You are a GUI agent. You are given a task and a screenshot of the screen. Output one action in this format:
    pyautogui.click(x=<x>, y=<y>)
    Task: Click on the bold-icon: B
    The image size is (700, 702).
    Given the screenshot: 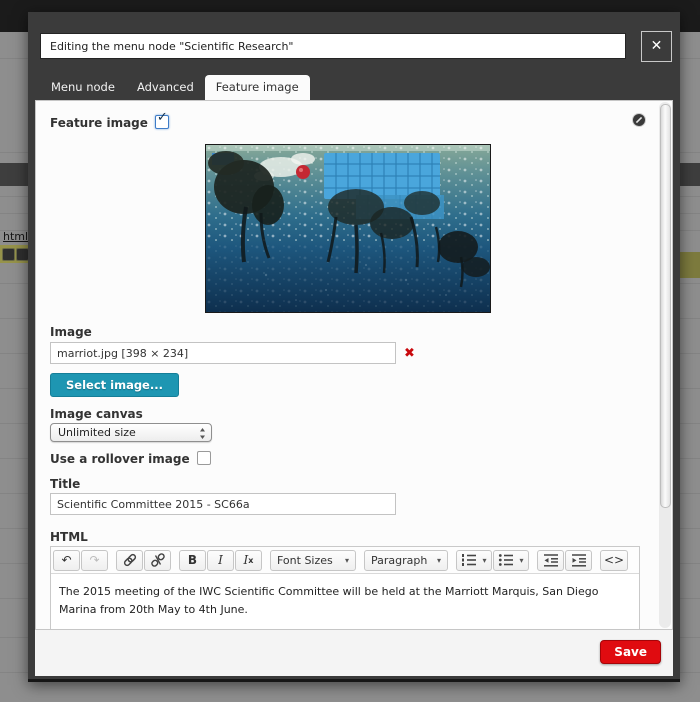 What is the action you would take?
    pyautogui.click(x=192, y=560)
    